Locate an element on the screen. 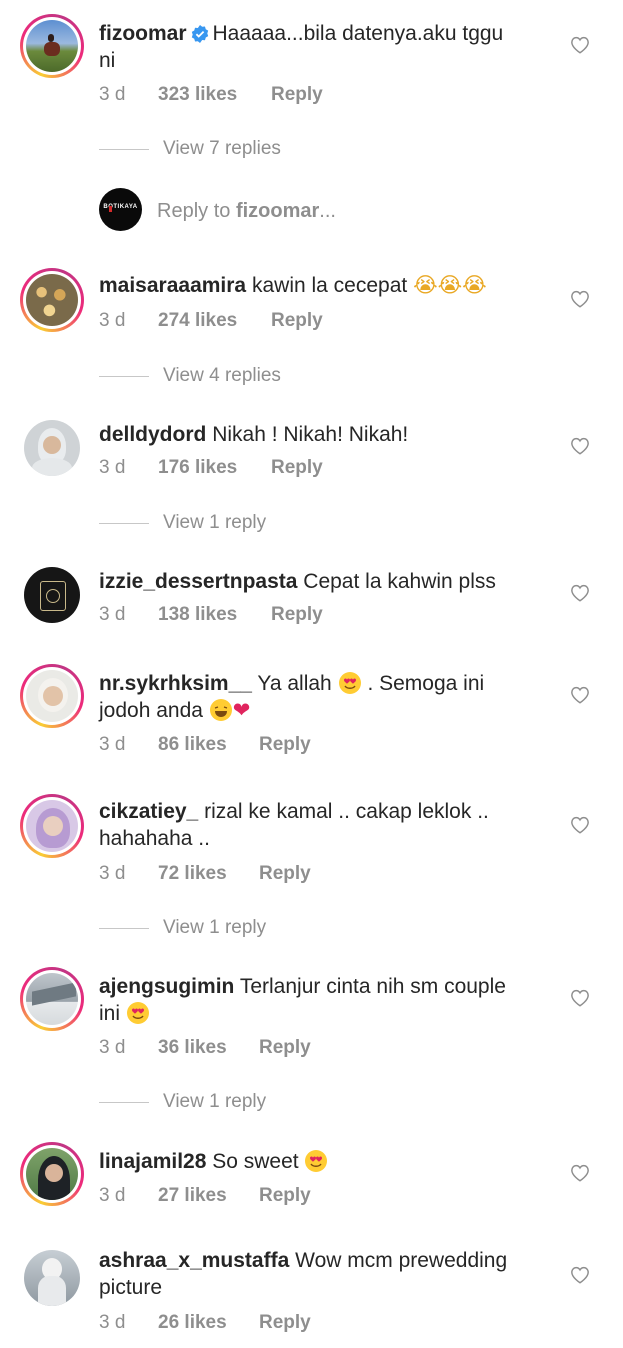 The height and width of the screenshot is (1348, 623). comment-username: izzie_dessertnpasta is located at coordinates (198, 581).